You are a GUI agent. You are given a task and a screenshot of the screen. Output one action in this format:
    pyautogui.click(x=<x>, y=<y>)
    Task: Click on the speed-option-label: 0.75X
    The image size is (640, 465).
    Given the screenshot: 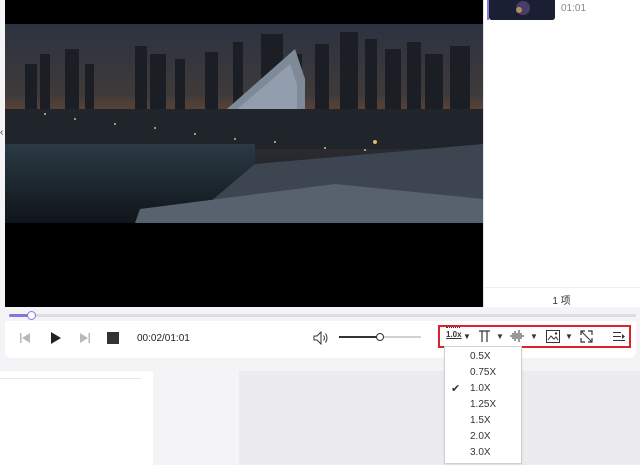 What is the action you would take?
    pyautogui.click(x=483, y=372)
    